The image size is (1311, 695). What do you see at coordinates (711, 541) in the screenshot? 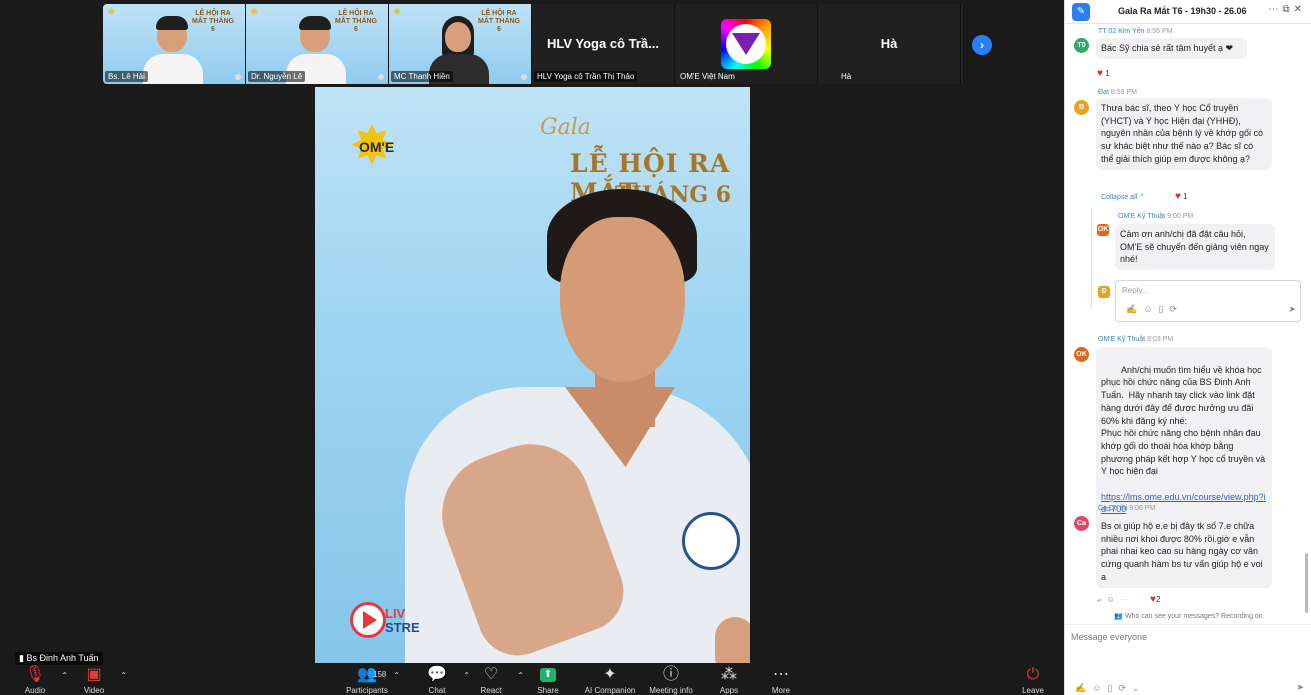
I see `shirt-emblem` at bounding box center [711, 541].